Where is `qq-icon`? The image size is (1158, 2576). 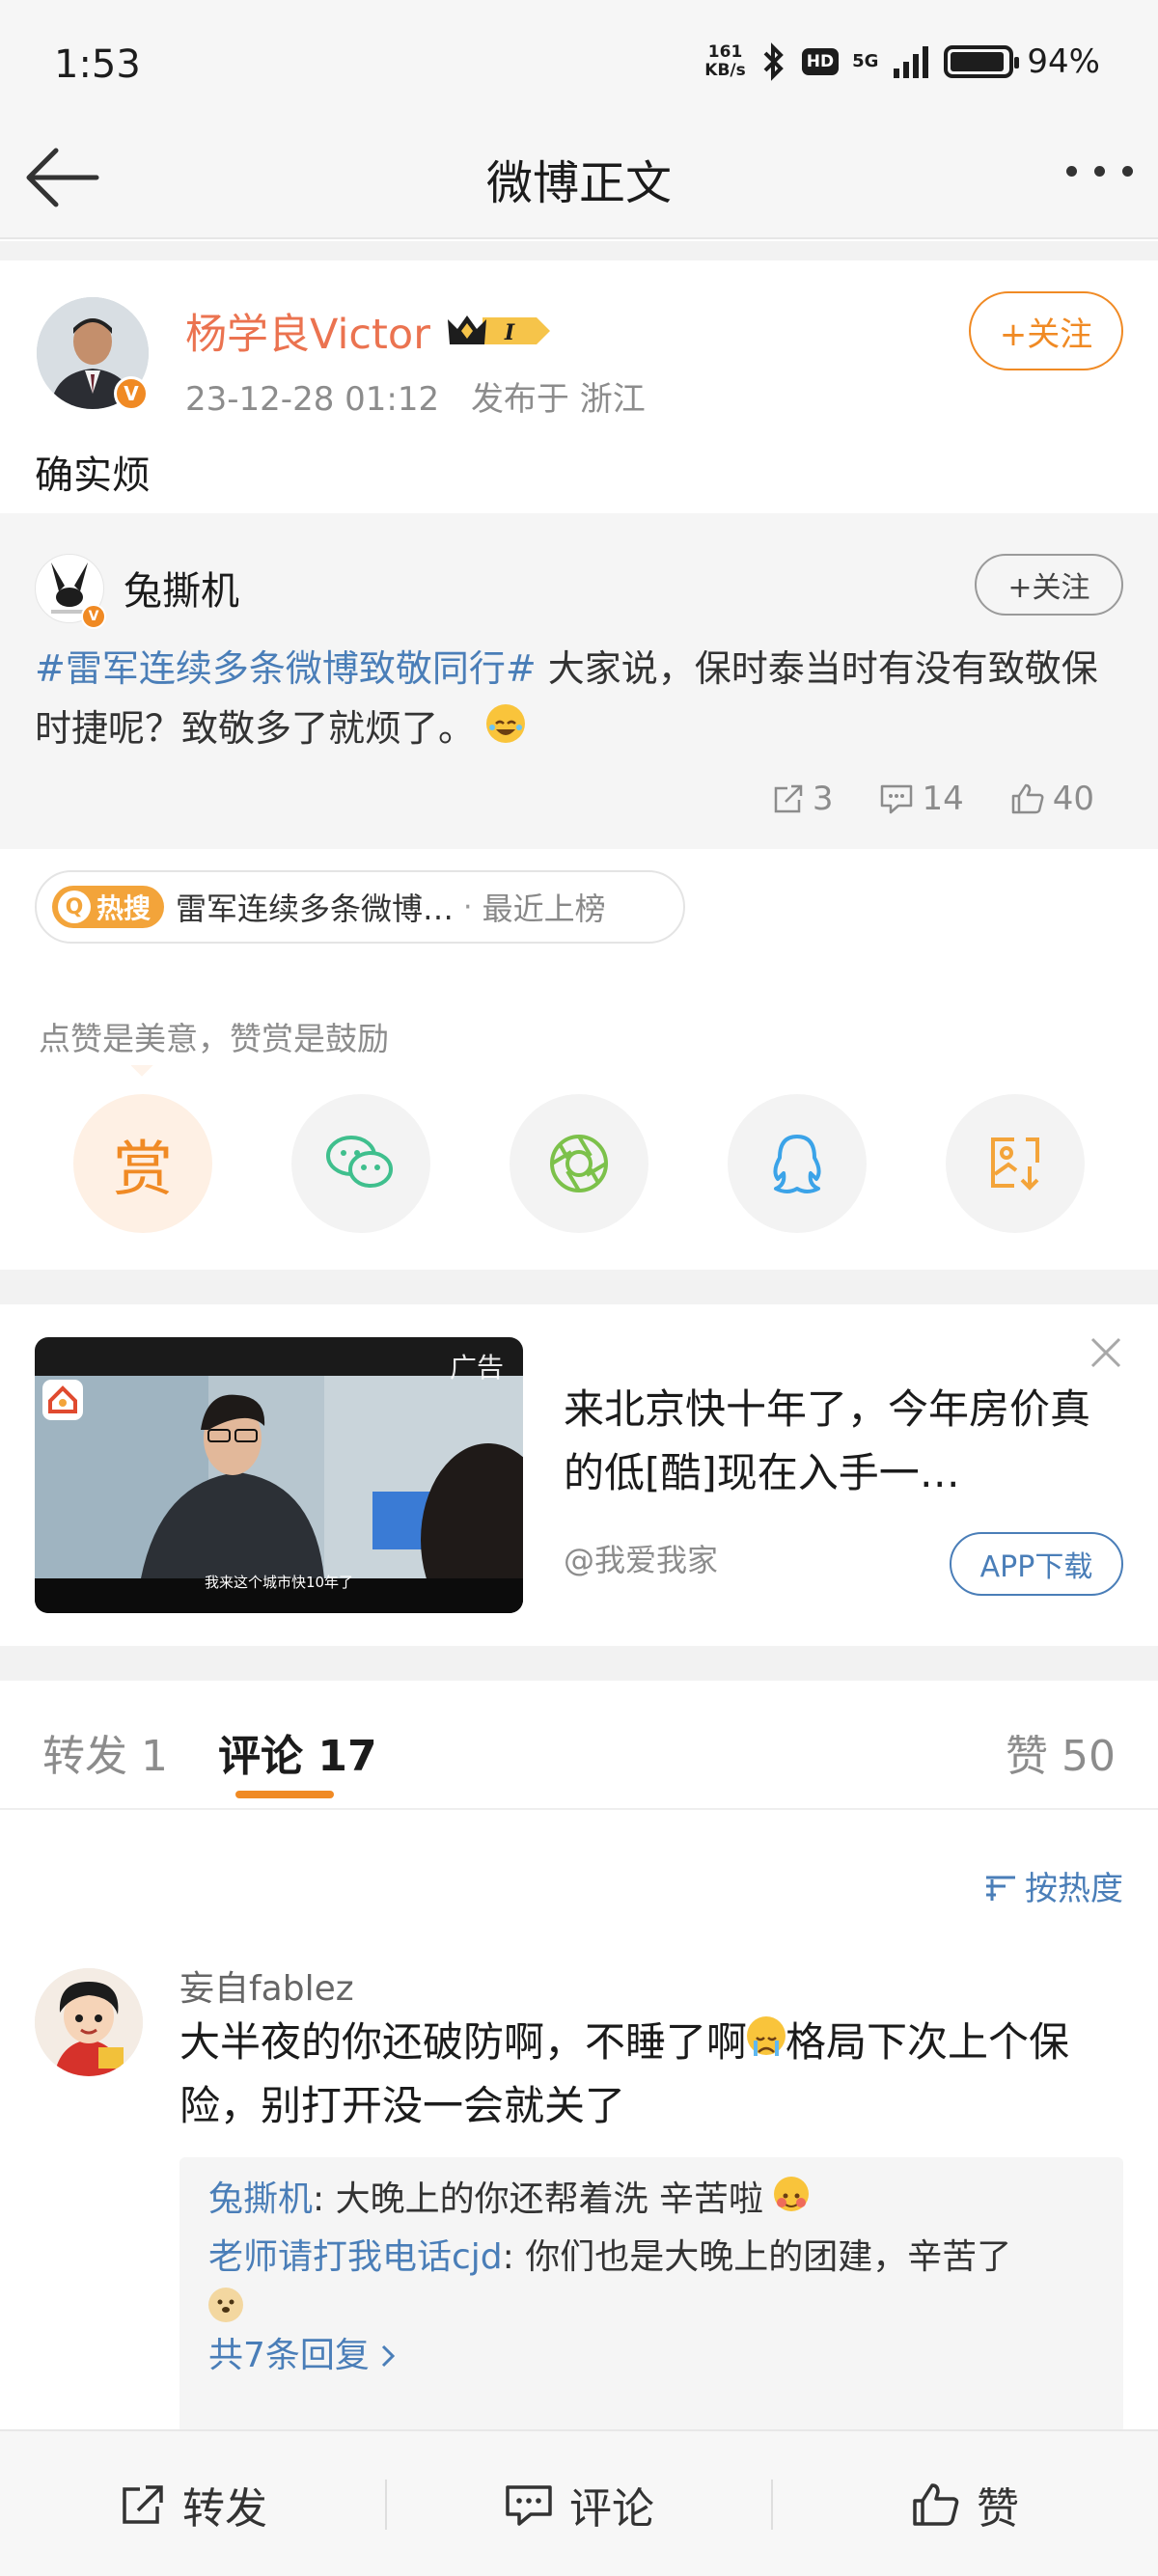
qq-icon is located at coordinates (797, 1163).